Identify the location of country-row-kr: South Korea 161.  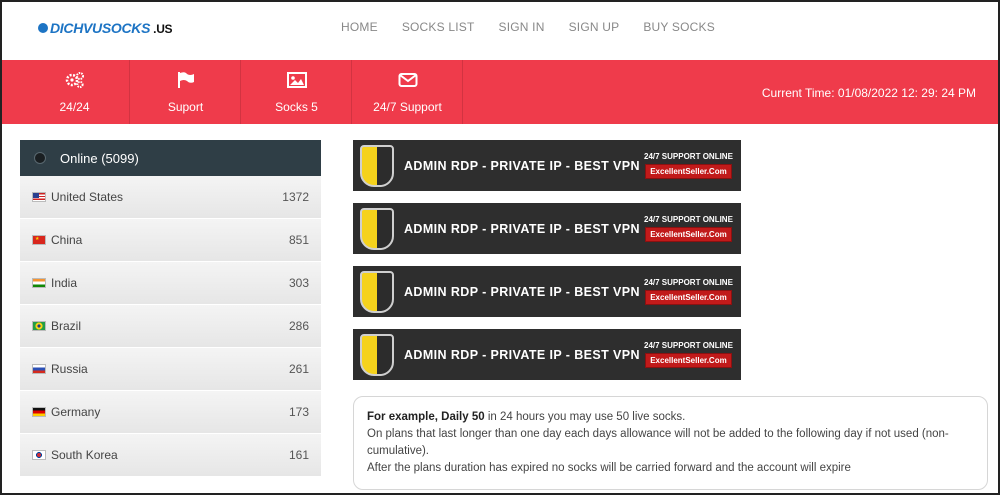
(170, 455).